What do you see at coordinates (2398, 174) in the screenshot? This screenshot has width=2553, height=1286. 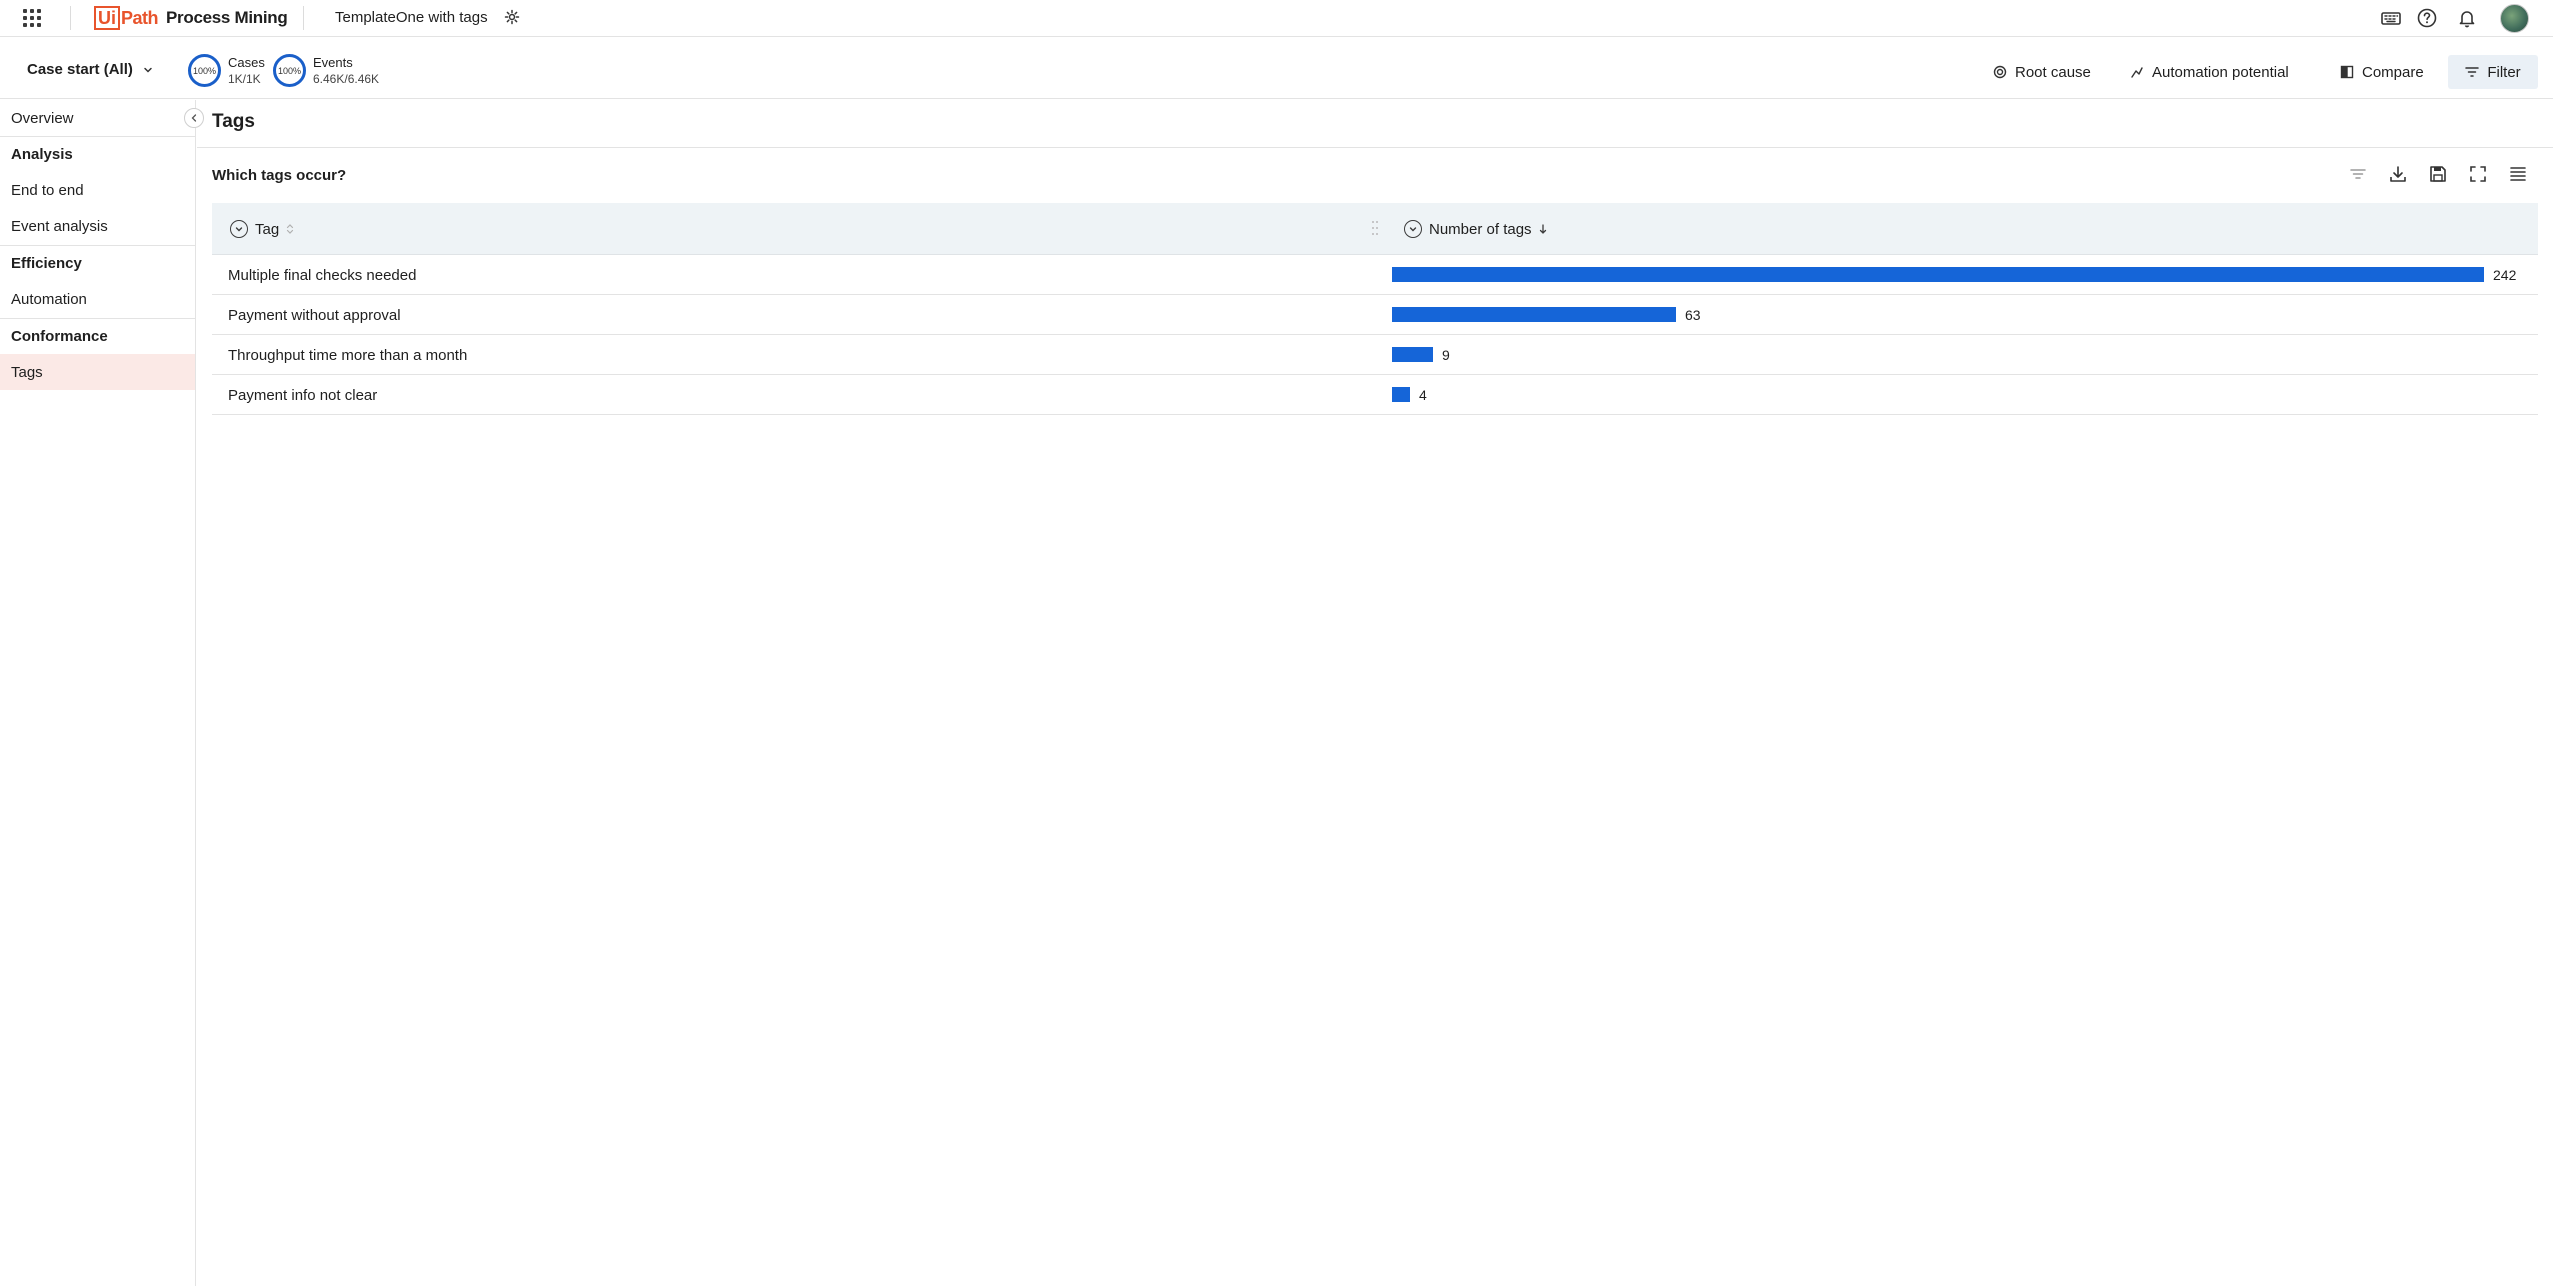 I see `download-icon` at bounding box center [2398, 174].